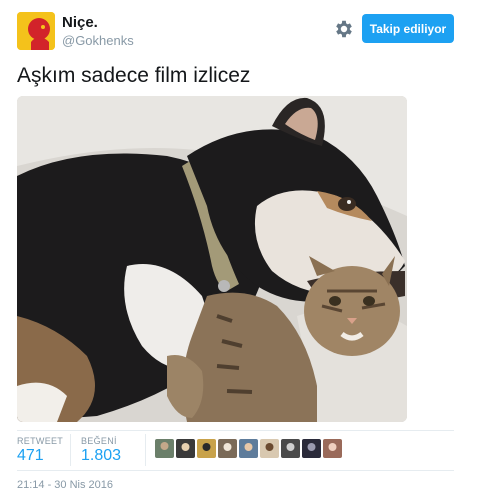 The height and width of the screenshot is (495, 480). I want to click on user-handle: @Gokhenks, so click(98, 40).